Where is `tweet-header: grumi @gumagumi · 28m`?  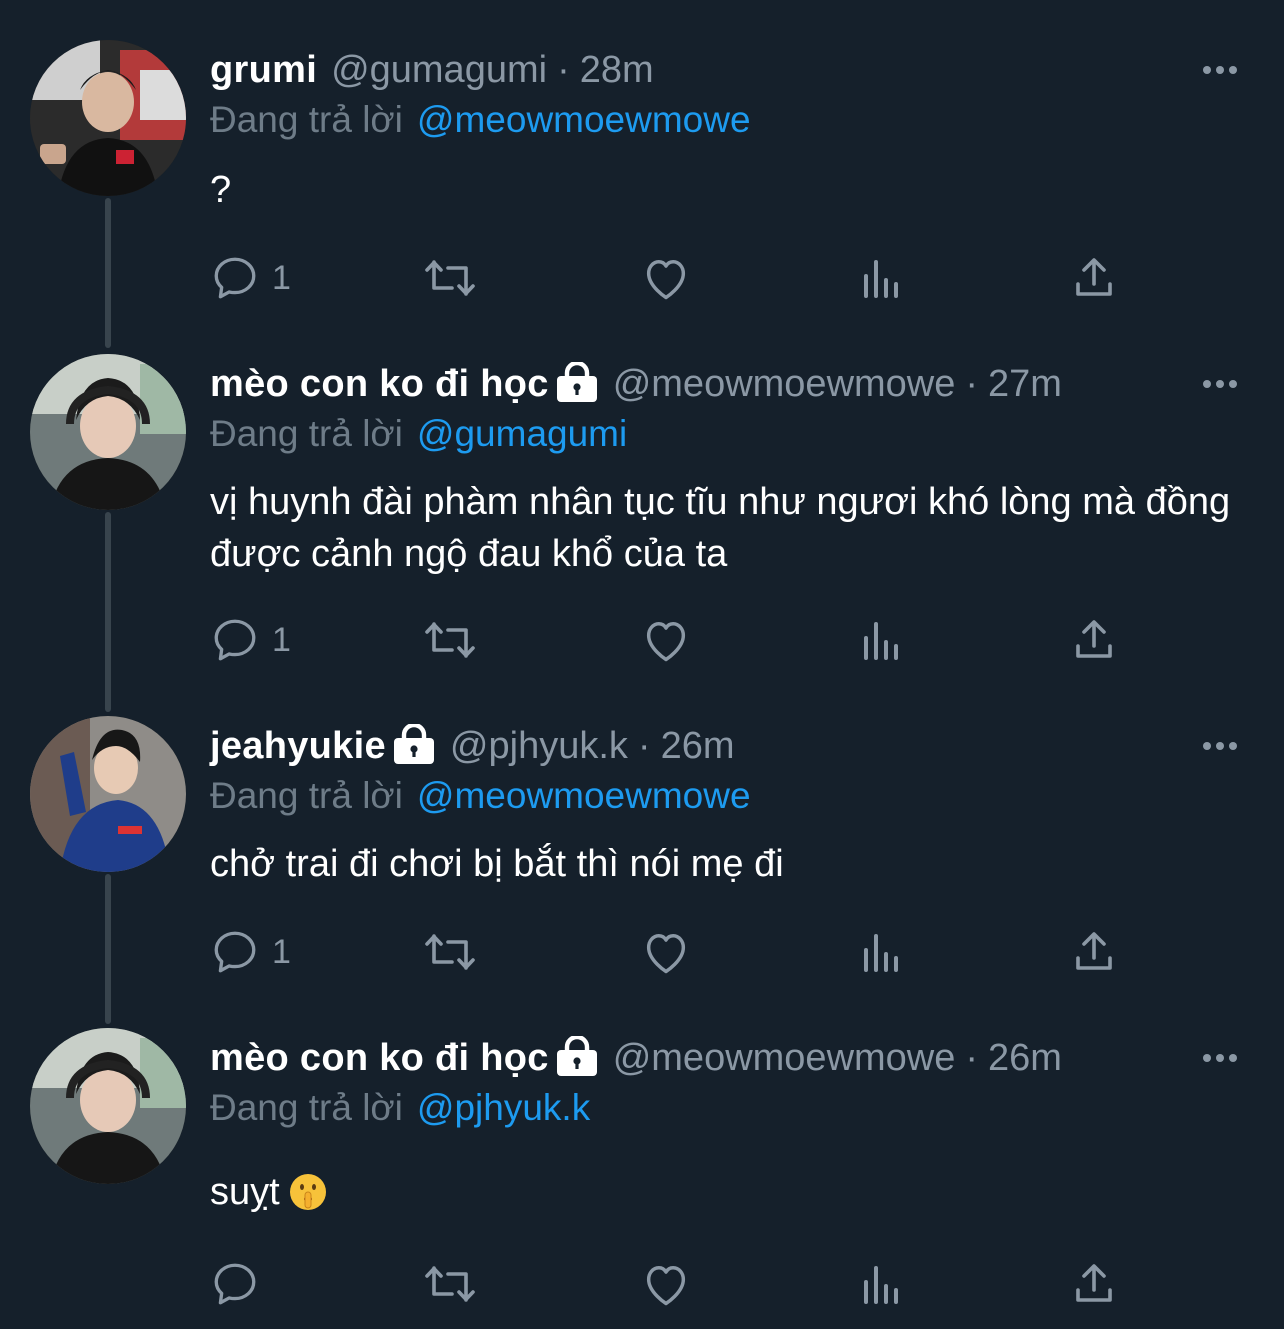
tweet-header: grumi @gumagumi · 28m is located at coordinates (727, 70).